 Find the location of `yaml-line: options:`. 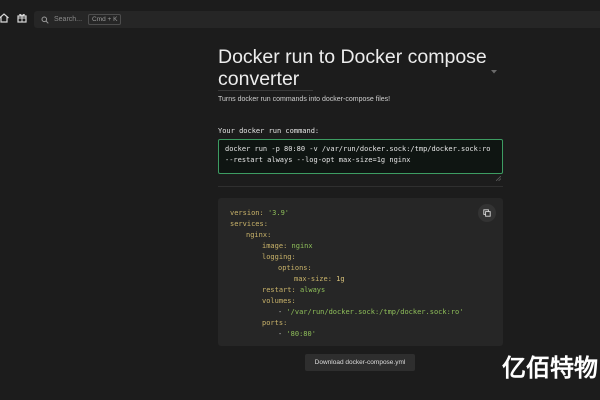

yaml-line: options: is located at coordinates (295, 268).